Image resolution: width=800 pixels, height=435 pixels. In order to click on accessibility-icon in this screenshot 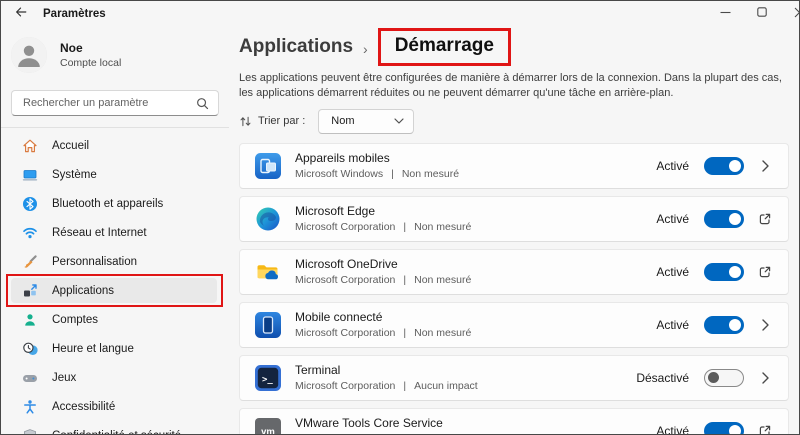, I will do `click(30, 407)`.